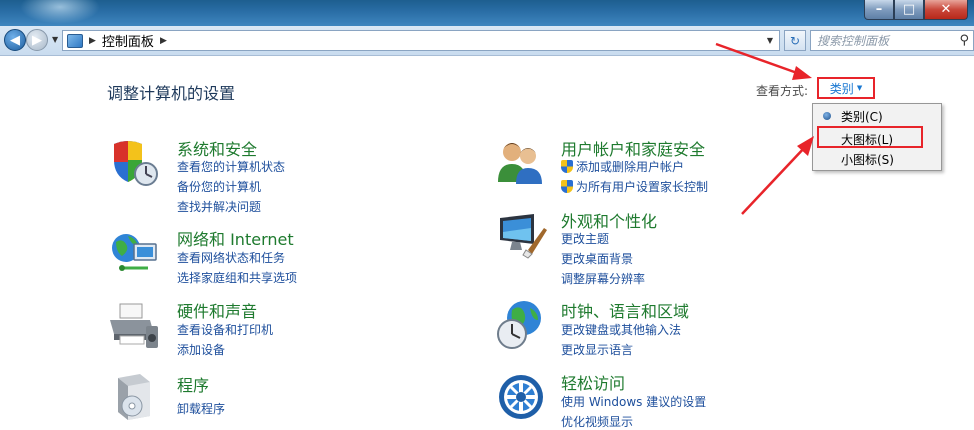 This screenshot has width=974, height=430. I want to click on link-optimize-video-display: 优化视频显示, so click(597, 421).